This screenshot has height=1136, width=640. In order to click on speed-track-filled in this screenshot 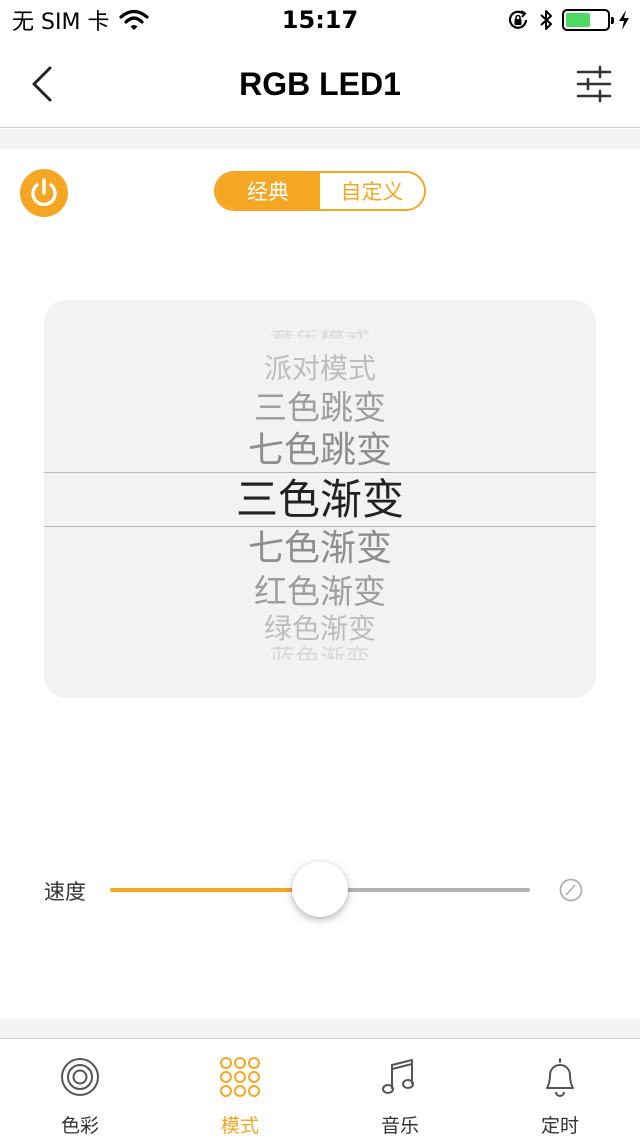, I will do `click(215, 890)`.